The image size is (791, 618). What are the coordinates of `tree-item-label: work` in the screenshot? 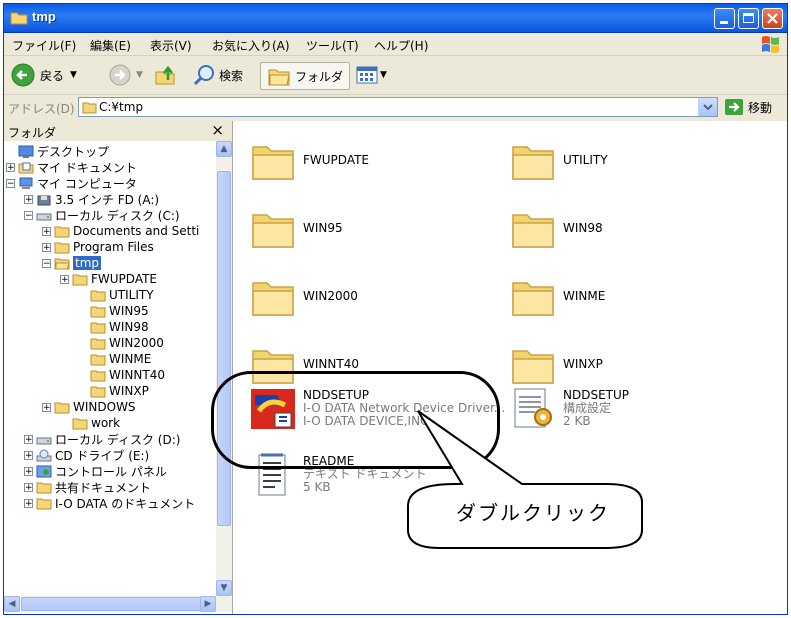 It's located at (106, 423).